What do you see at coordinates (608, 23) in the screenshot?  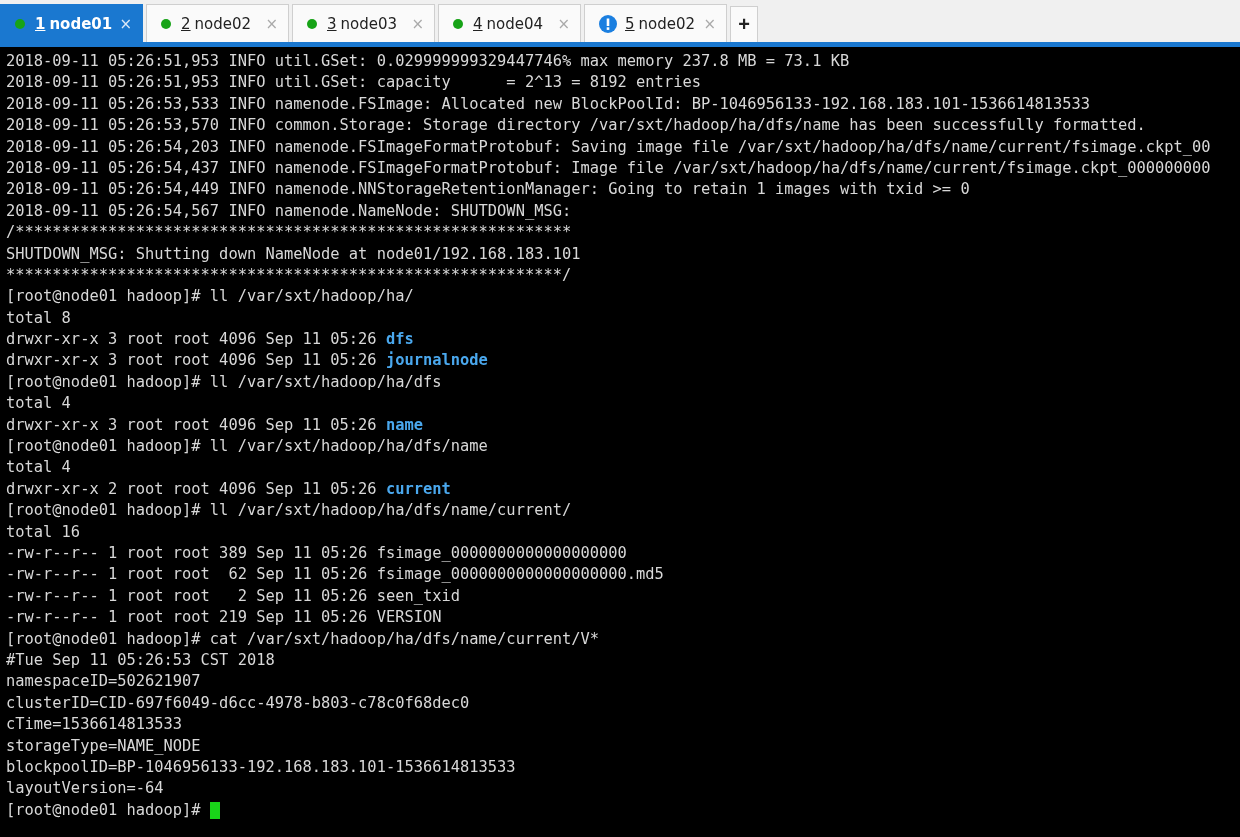 I see `alert-icon` at bounding box center [608, 23].